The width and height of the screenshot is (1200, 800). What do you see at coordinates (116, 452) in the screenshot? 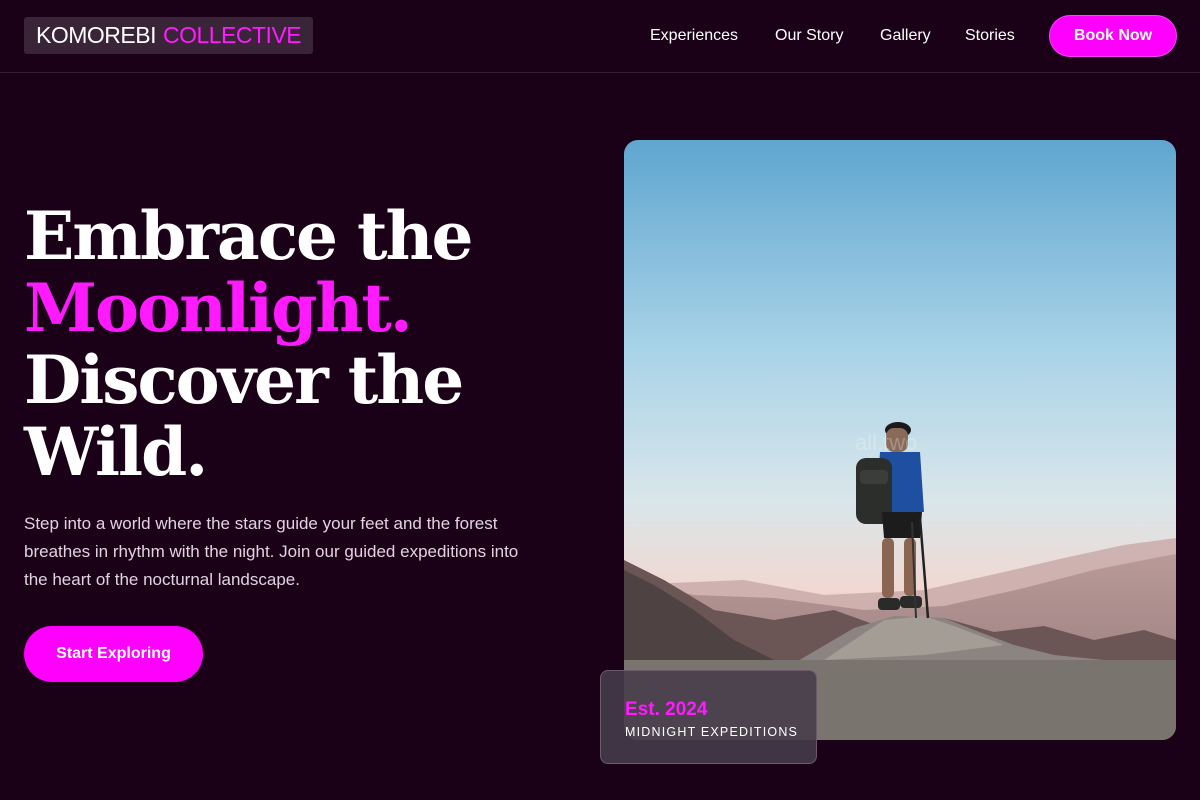
I see `headline-line-4: Wild.` at bounding box center [116, 452].